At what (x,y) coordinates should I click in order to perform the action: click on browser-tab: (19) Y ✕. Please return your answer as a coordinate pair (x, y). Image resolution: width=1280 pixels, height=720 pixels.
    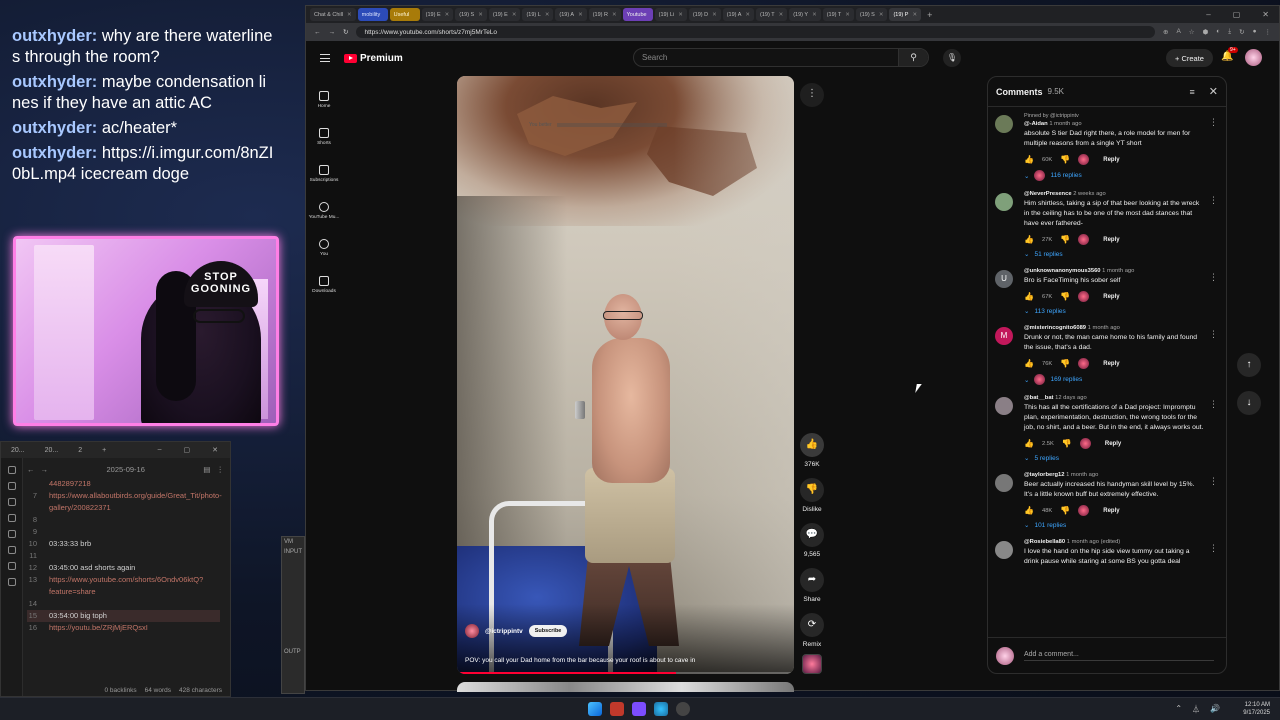
    Looking at the image, I should click on (805, 14).